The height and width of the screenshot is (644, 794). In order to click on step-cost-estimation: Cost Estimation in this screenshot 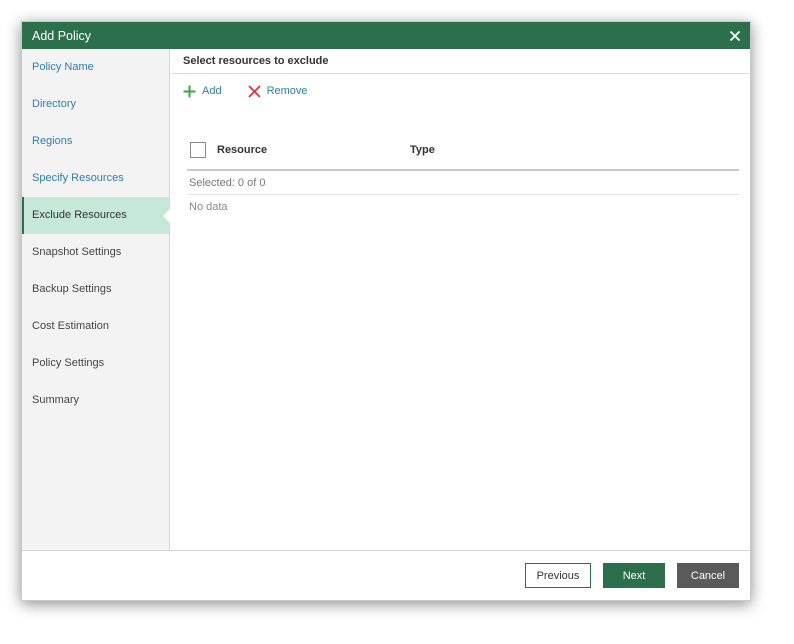, I will do `click(95, 326)`.